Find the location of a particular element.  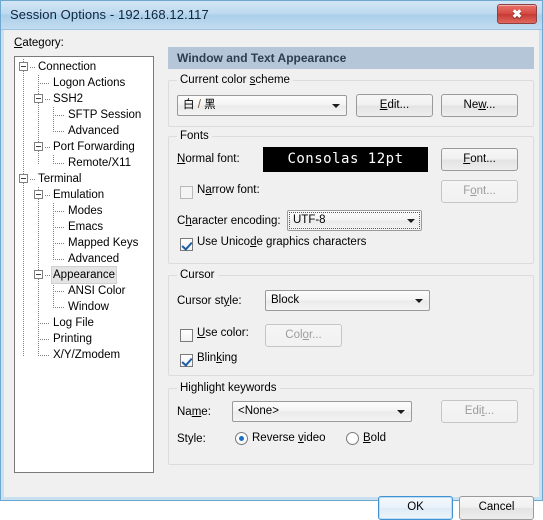

character-encoding-combo: UTF-8 is located at coordinates (354, 220).